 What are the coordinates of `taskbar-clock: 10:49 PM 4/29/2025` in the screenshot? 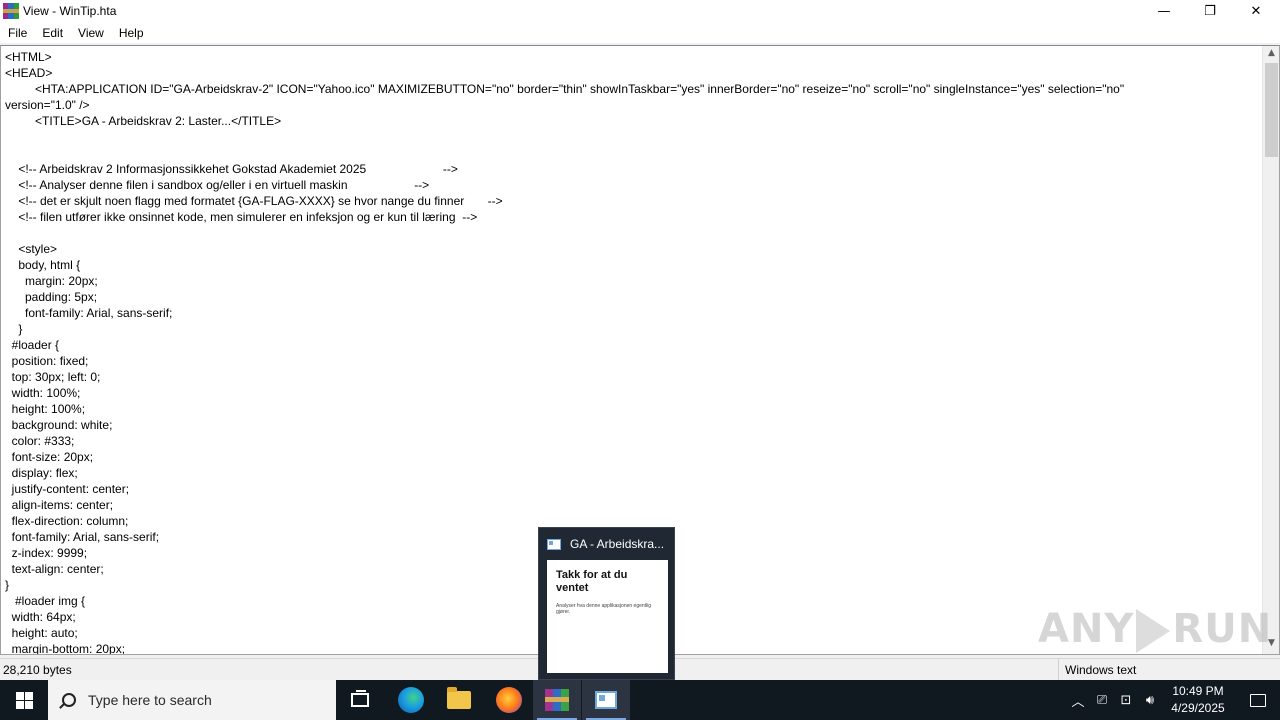 It's located at (1198, 700).